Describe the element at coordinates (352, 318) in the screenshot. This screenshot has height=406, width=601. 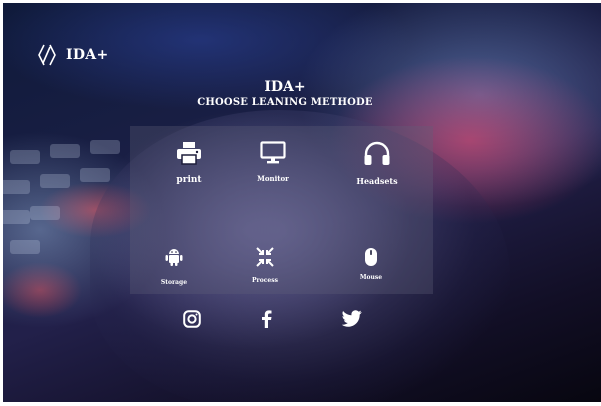
I see `twitter-icon` at that location.